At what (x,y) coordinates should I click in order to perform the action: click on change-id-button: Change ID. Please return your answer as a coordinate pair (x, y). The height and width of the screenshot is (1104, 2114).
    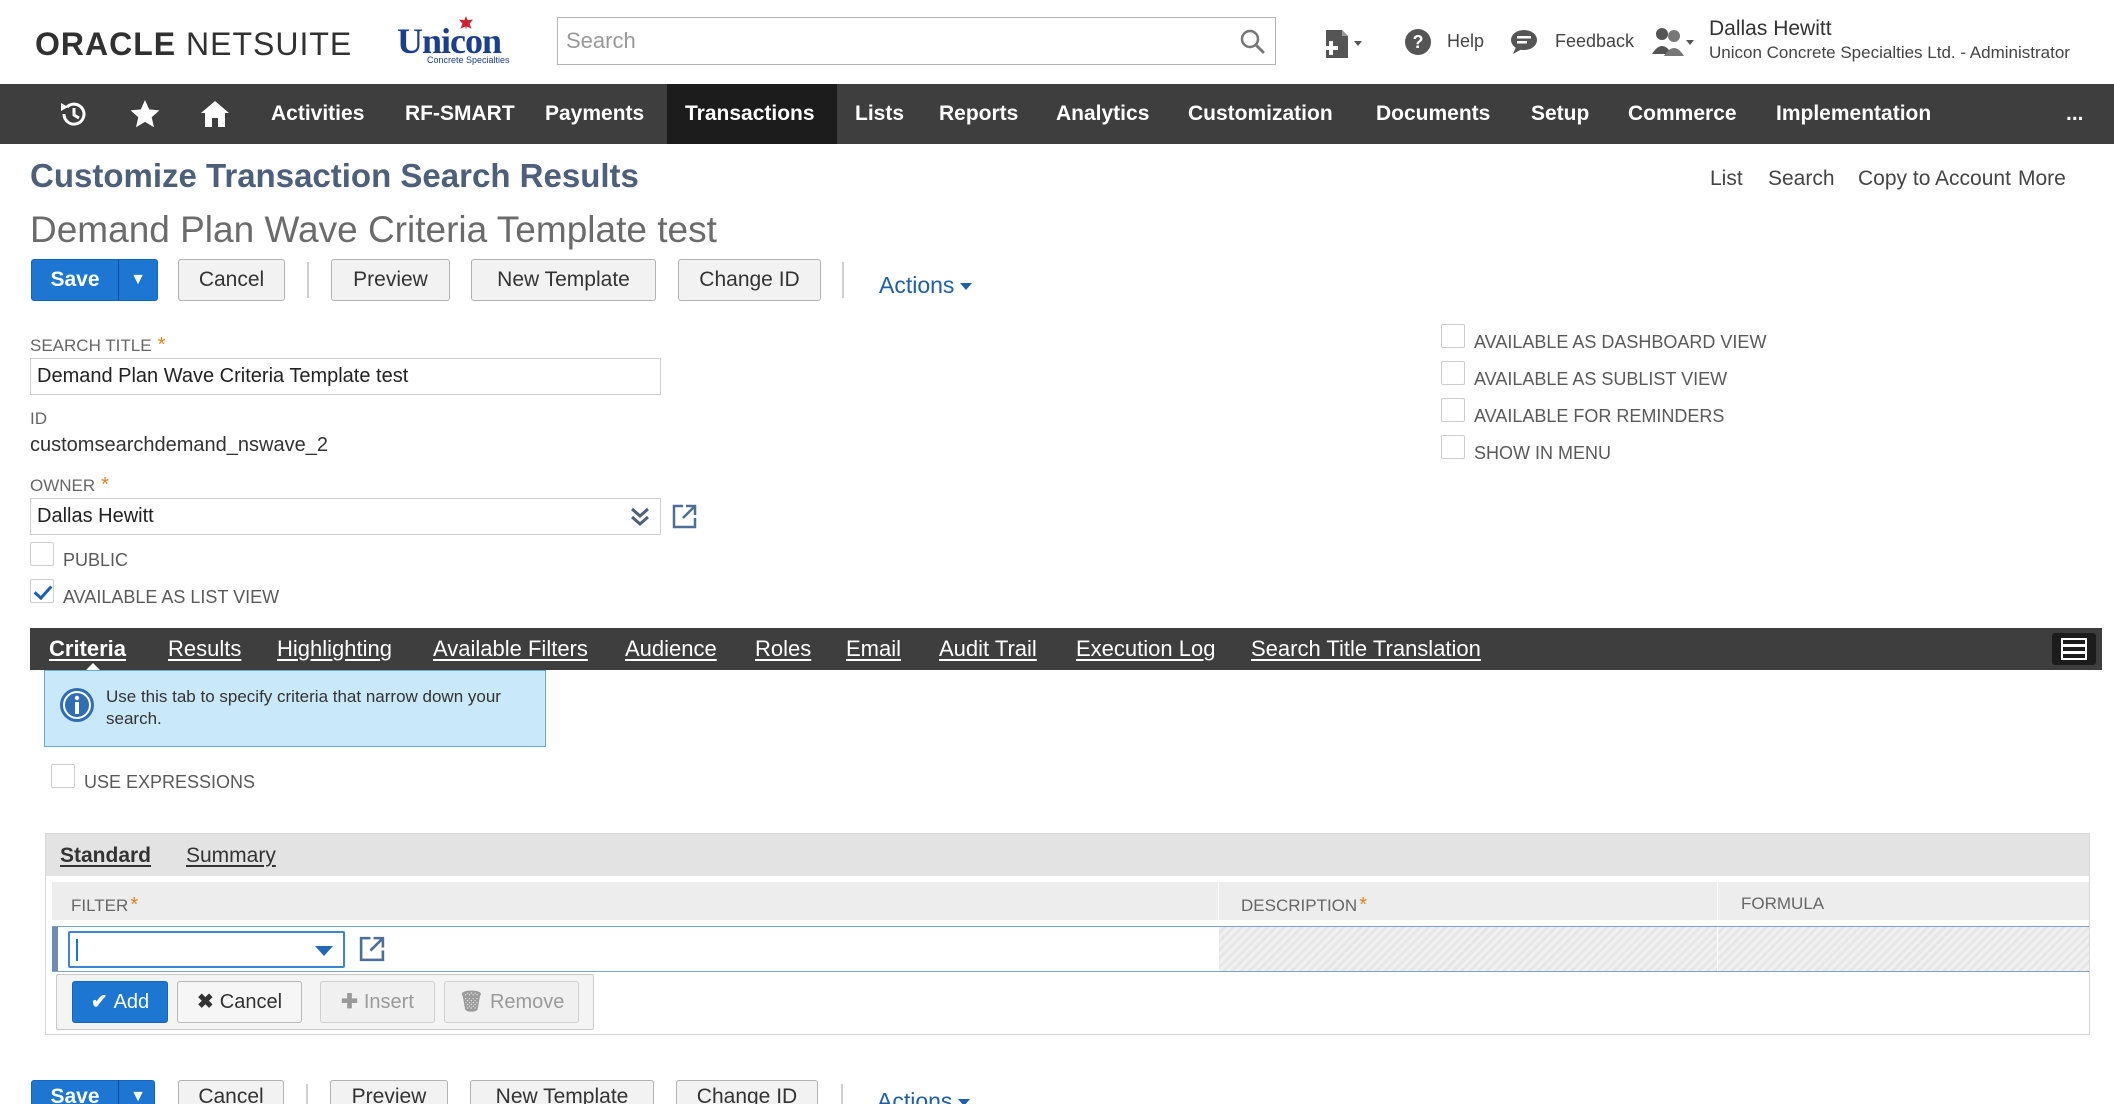
    Looking at the image, I should click on (749, 280).